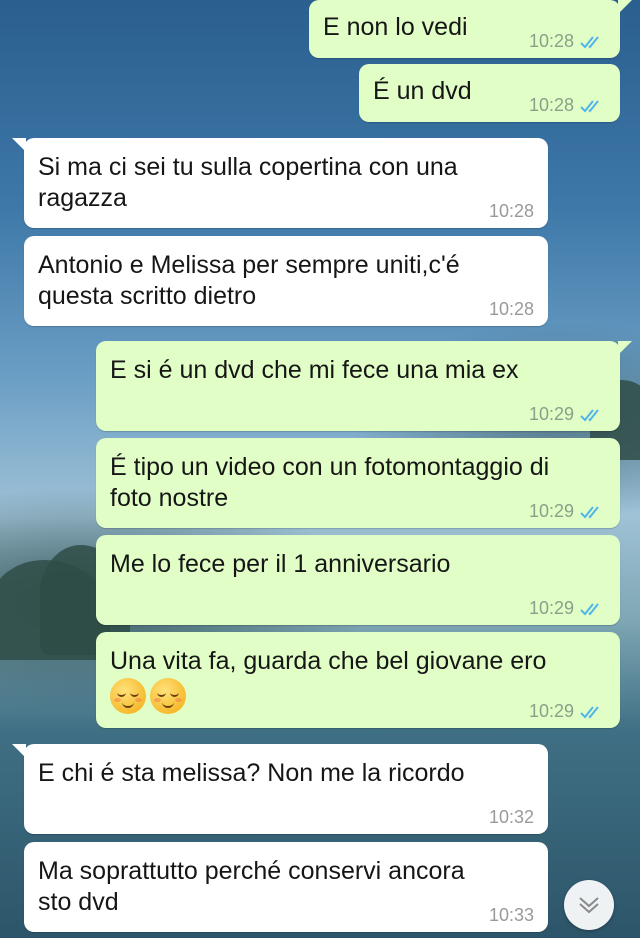  I want to click on message-meta: 10:33, so click(511, 915).